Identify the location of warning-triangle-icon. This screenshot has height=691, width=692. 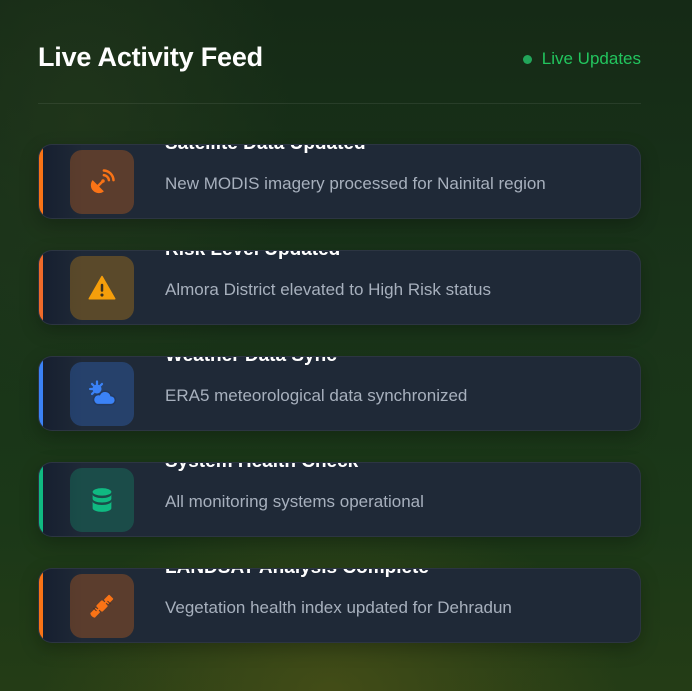
(102, 287).